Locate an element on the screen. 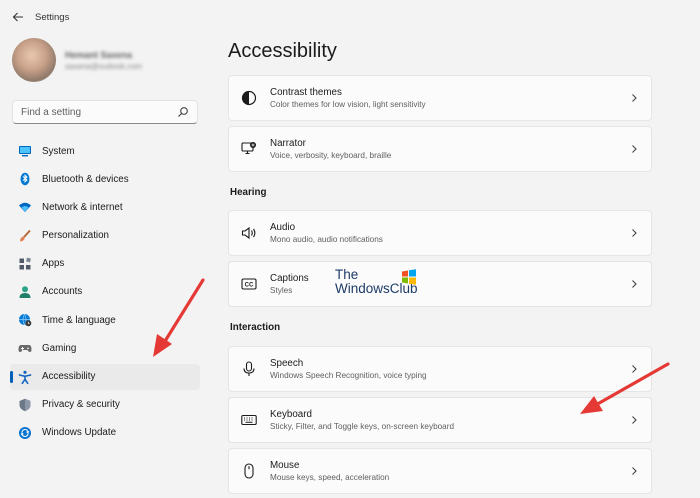  card-title: Narrator is located at coordinates (288, 143).